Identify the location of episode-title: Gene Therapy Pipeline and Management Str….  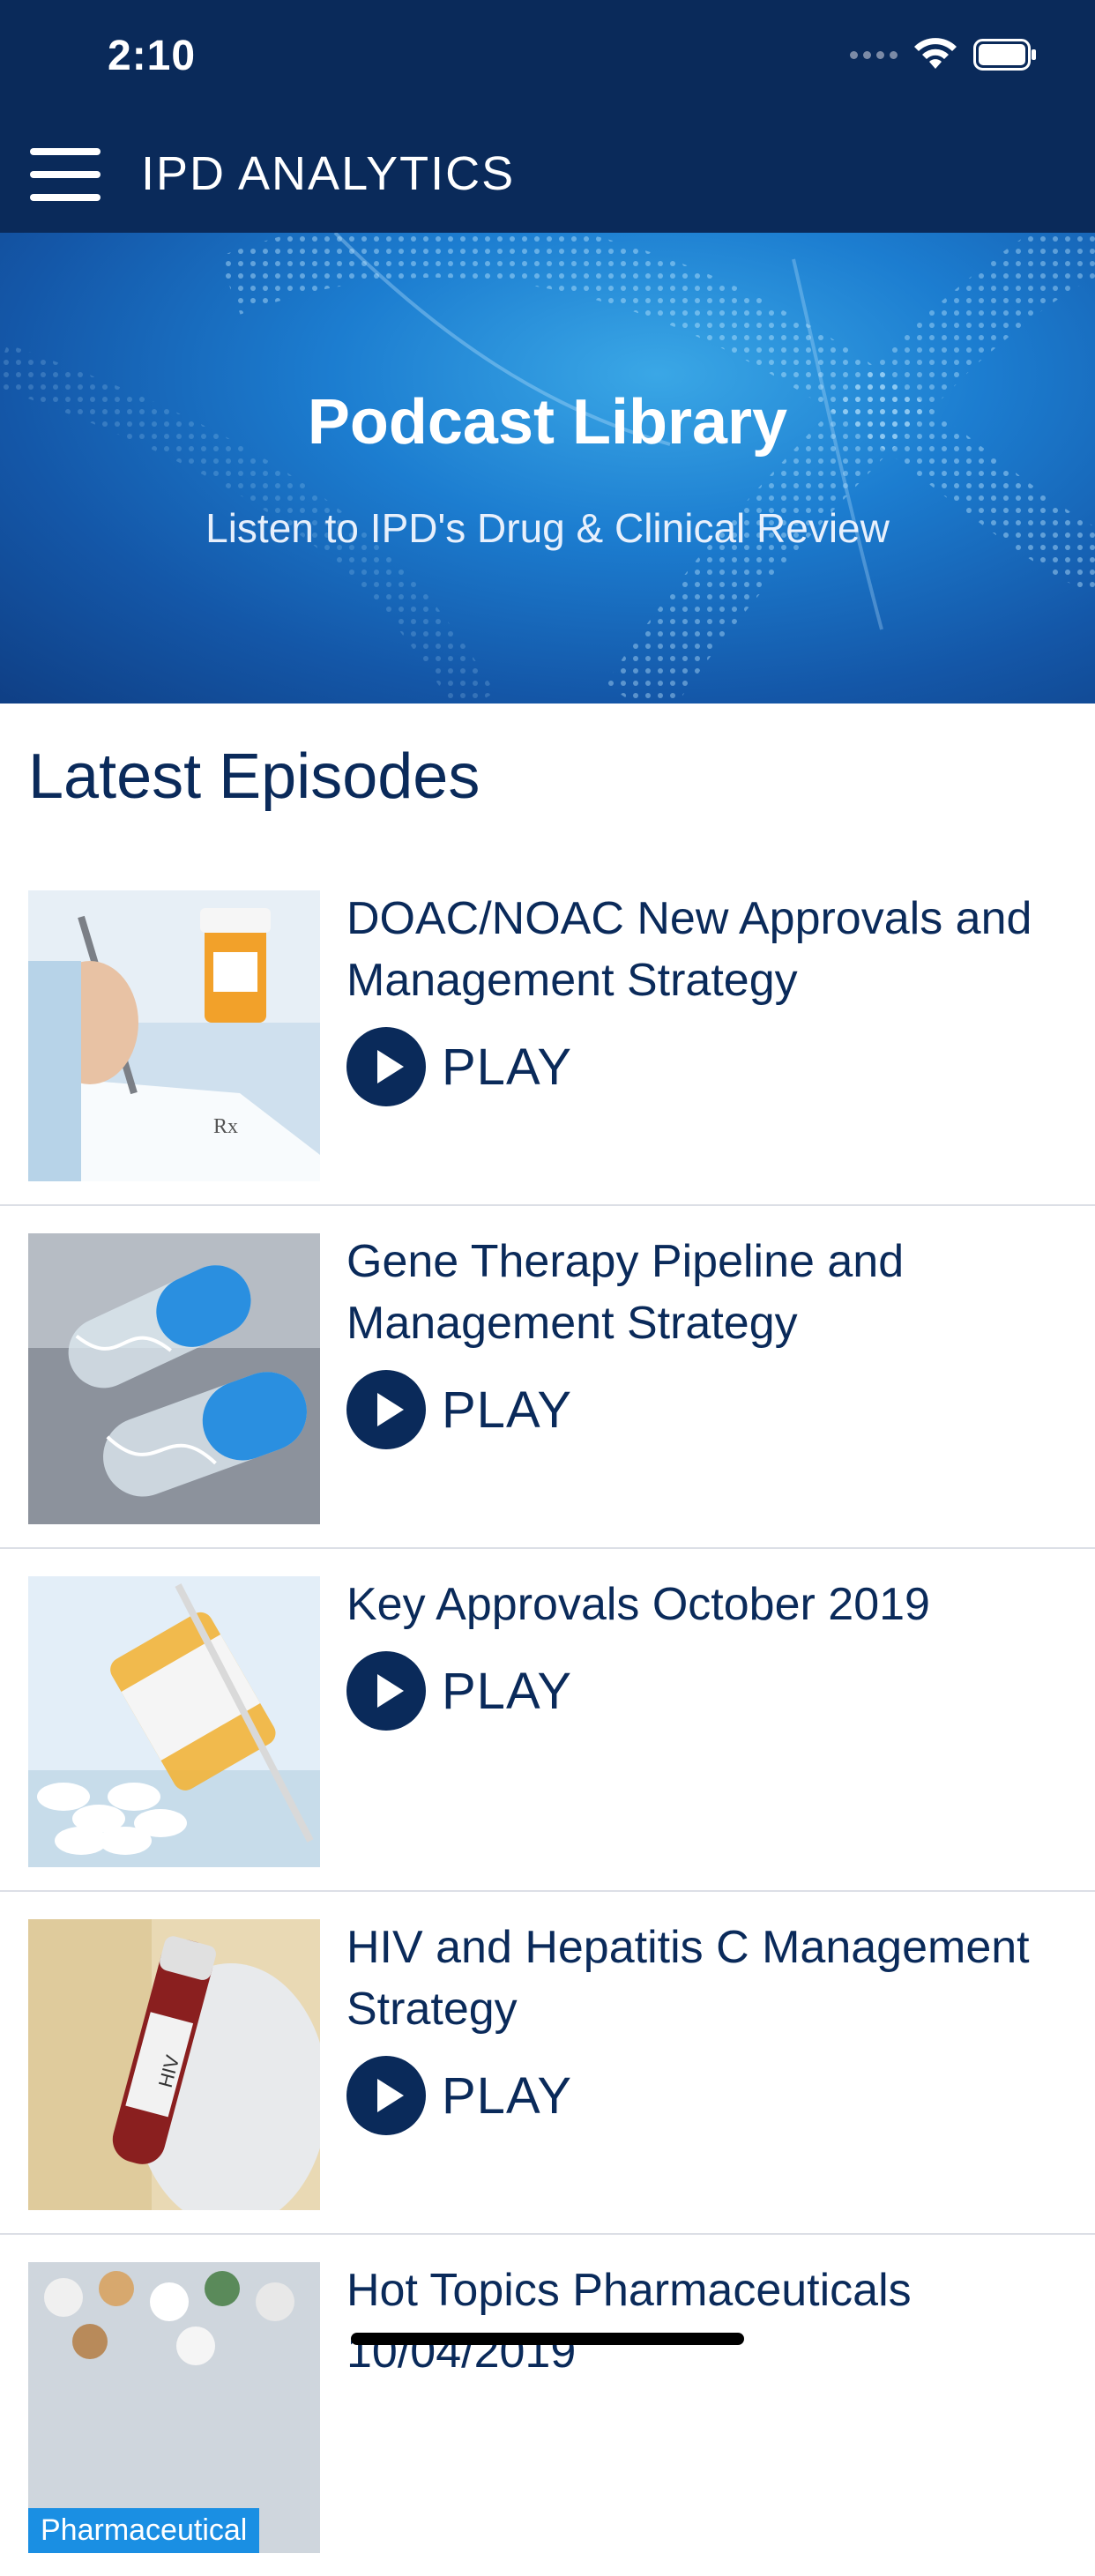
(699, 1292).